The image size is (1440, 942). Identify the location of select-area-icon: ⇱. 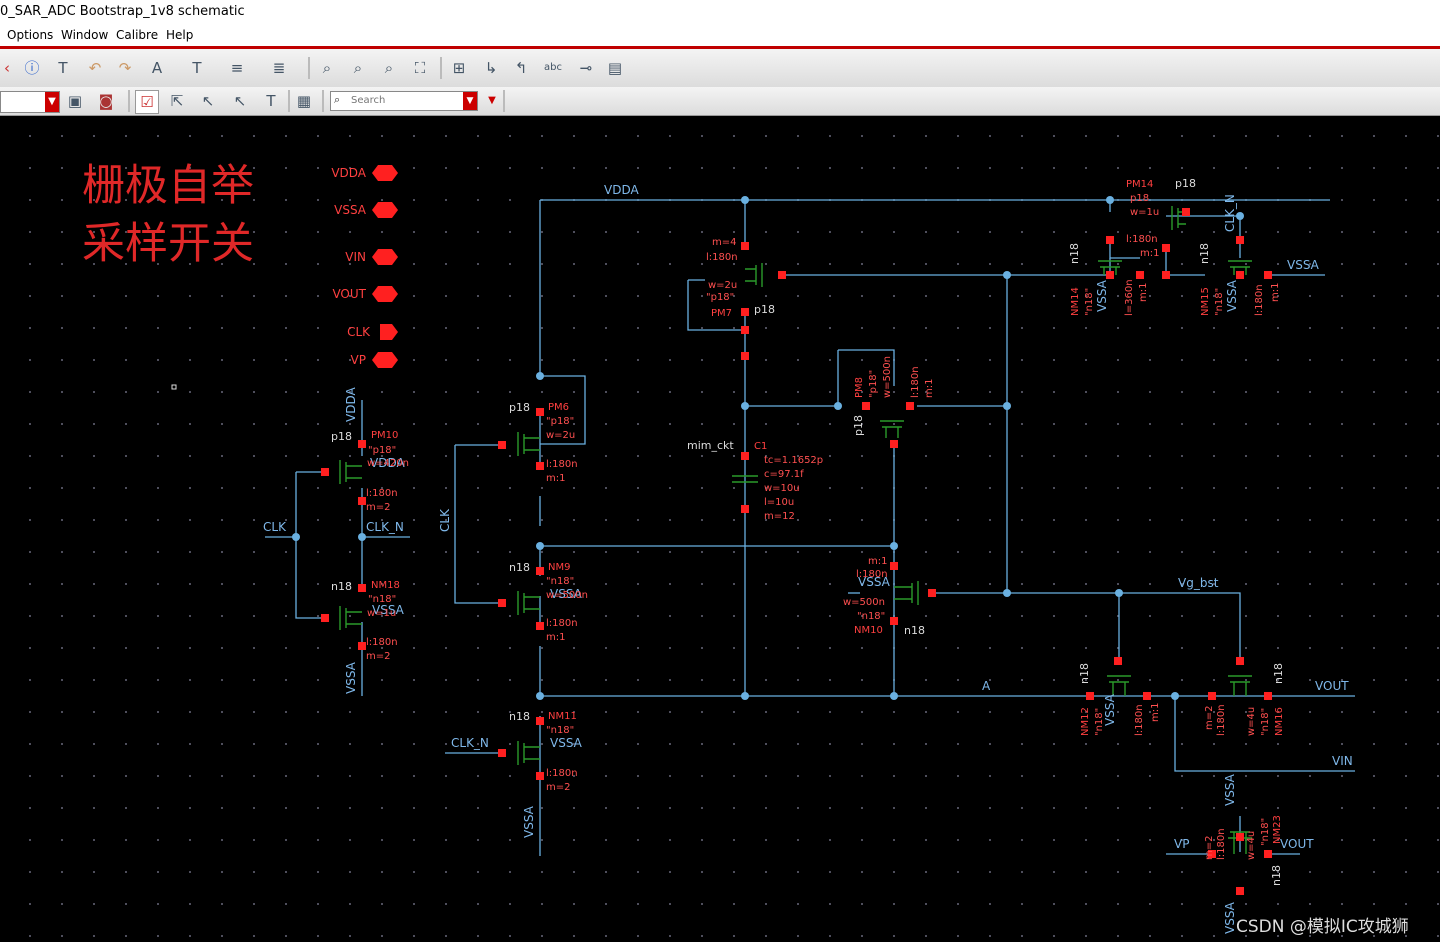
(177, 101).